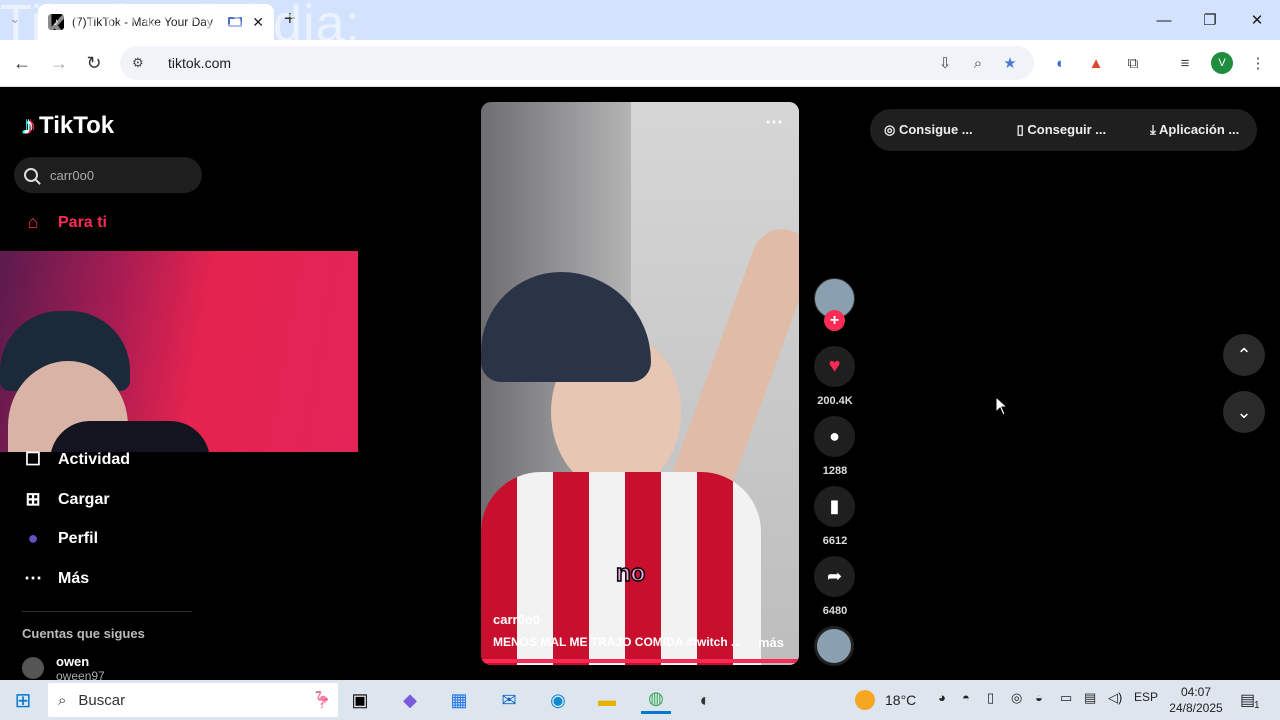 The height and width of the screenshot is (720, 1280). Describe the element at coordinates (834, 646) in the screenshot. I see `music-disc` at that location.